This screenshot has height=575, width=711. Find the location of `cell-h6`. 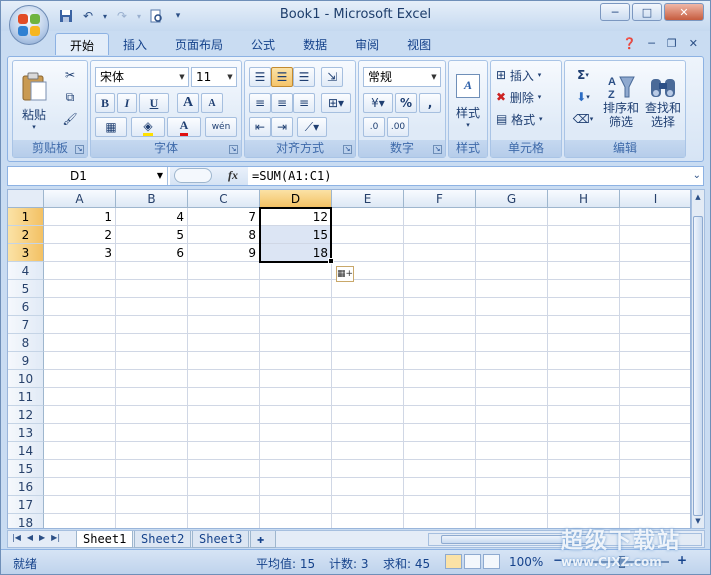

cell-h6 is located at coordinates (584, 307).